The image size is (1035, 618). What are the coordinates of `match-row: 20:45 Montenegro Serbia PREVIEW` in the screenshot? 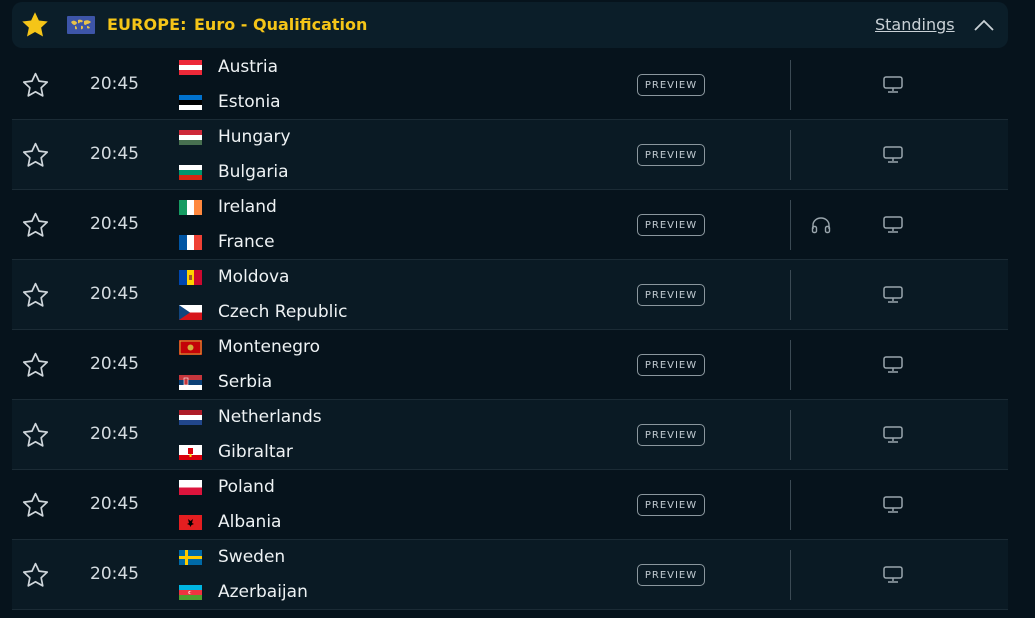 It's located at (510, 365).